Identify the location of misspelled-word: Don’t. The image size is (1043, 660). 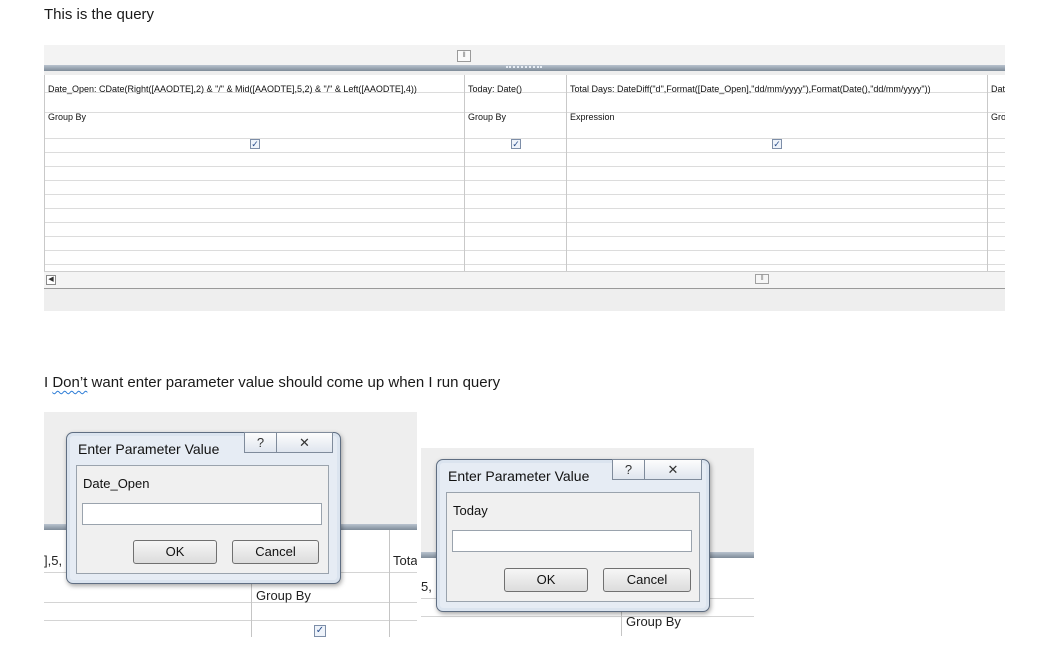
(70, 382).